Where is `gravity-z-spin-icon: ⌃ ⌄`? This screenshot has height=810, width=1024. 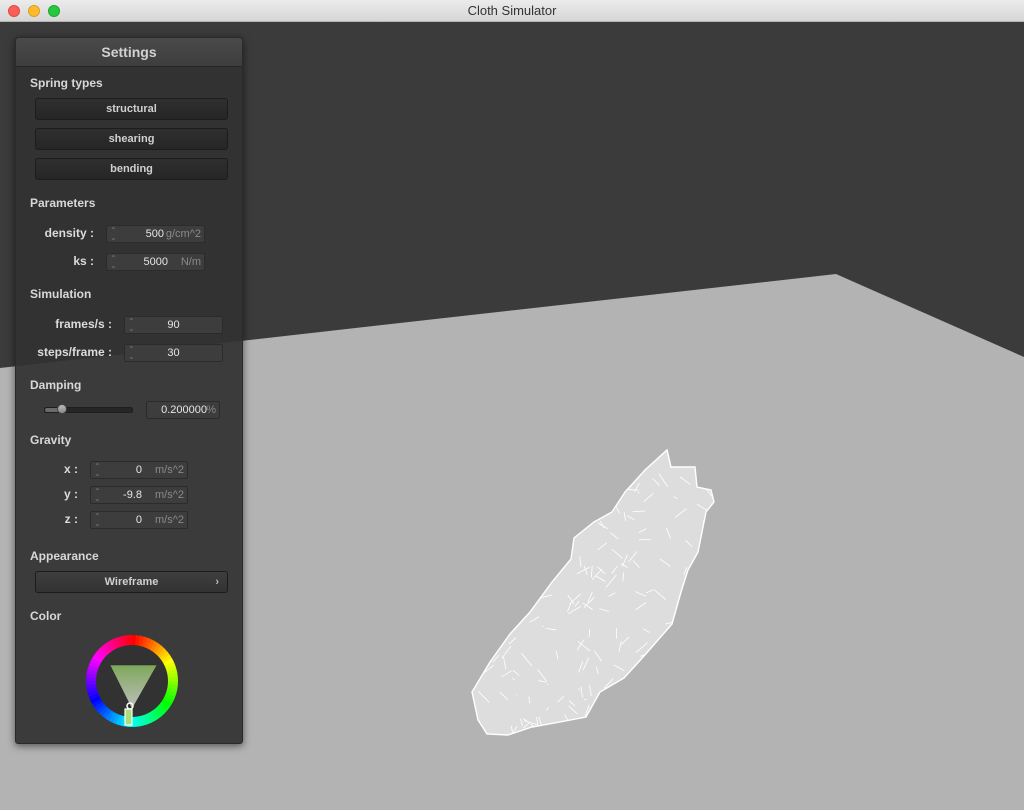 gravity-z-spin-icon: ⌃ ⌄ is located at coordinates (97, 520).